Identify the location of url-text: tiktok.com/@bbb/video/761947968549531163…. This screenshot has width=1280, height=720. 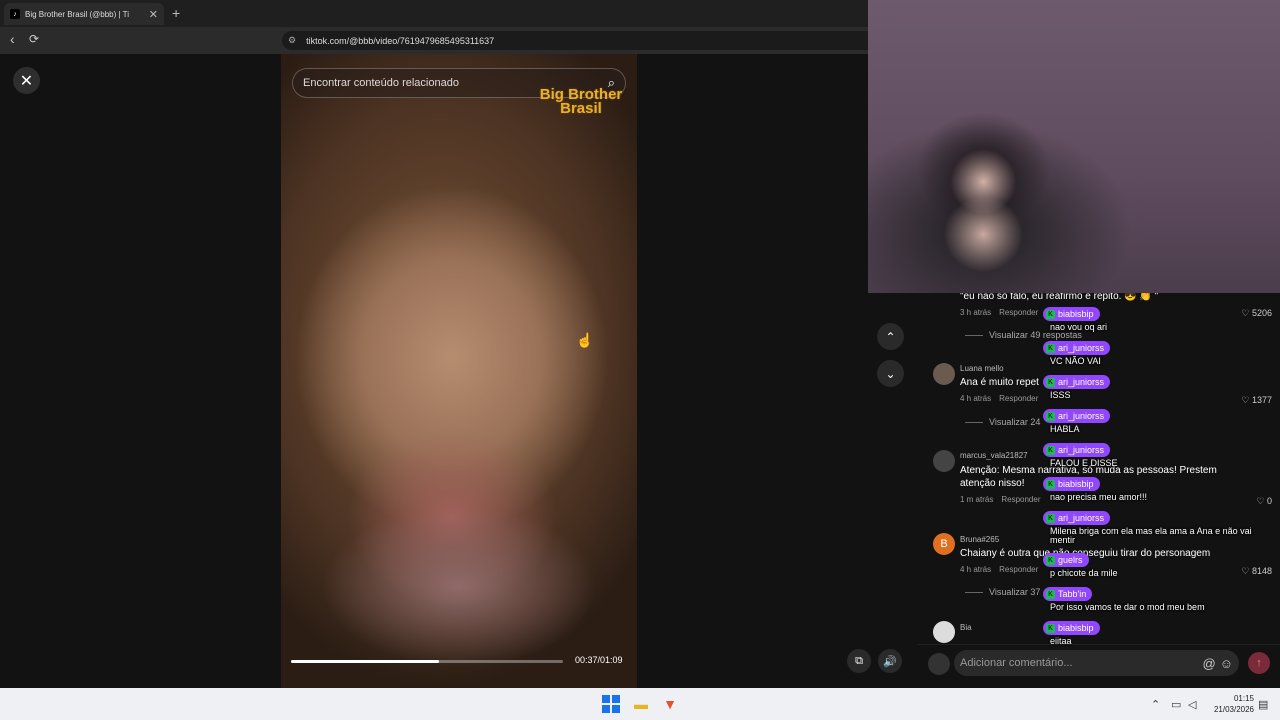
(400, 40).